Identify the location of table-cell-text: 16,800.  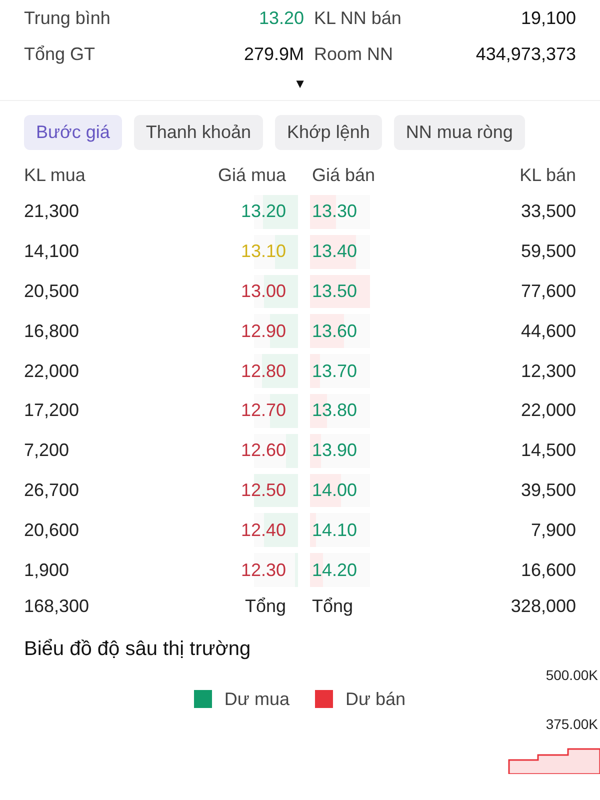
(52, 331).